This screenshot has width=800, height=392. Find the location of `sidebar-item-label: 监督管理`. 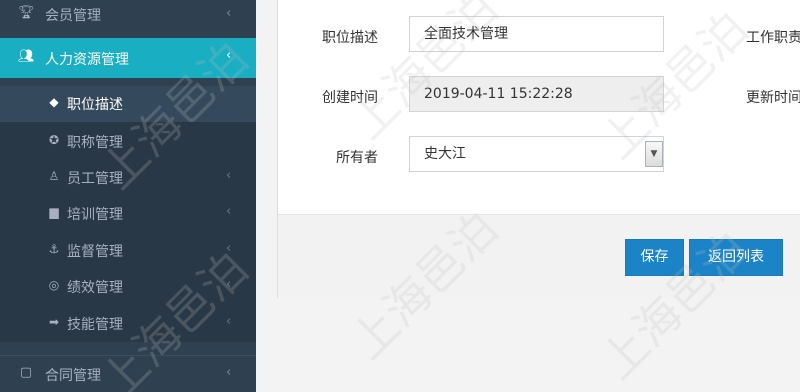

sidebar-item-label: 监督管理 is located at coordinates (95, 252).